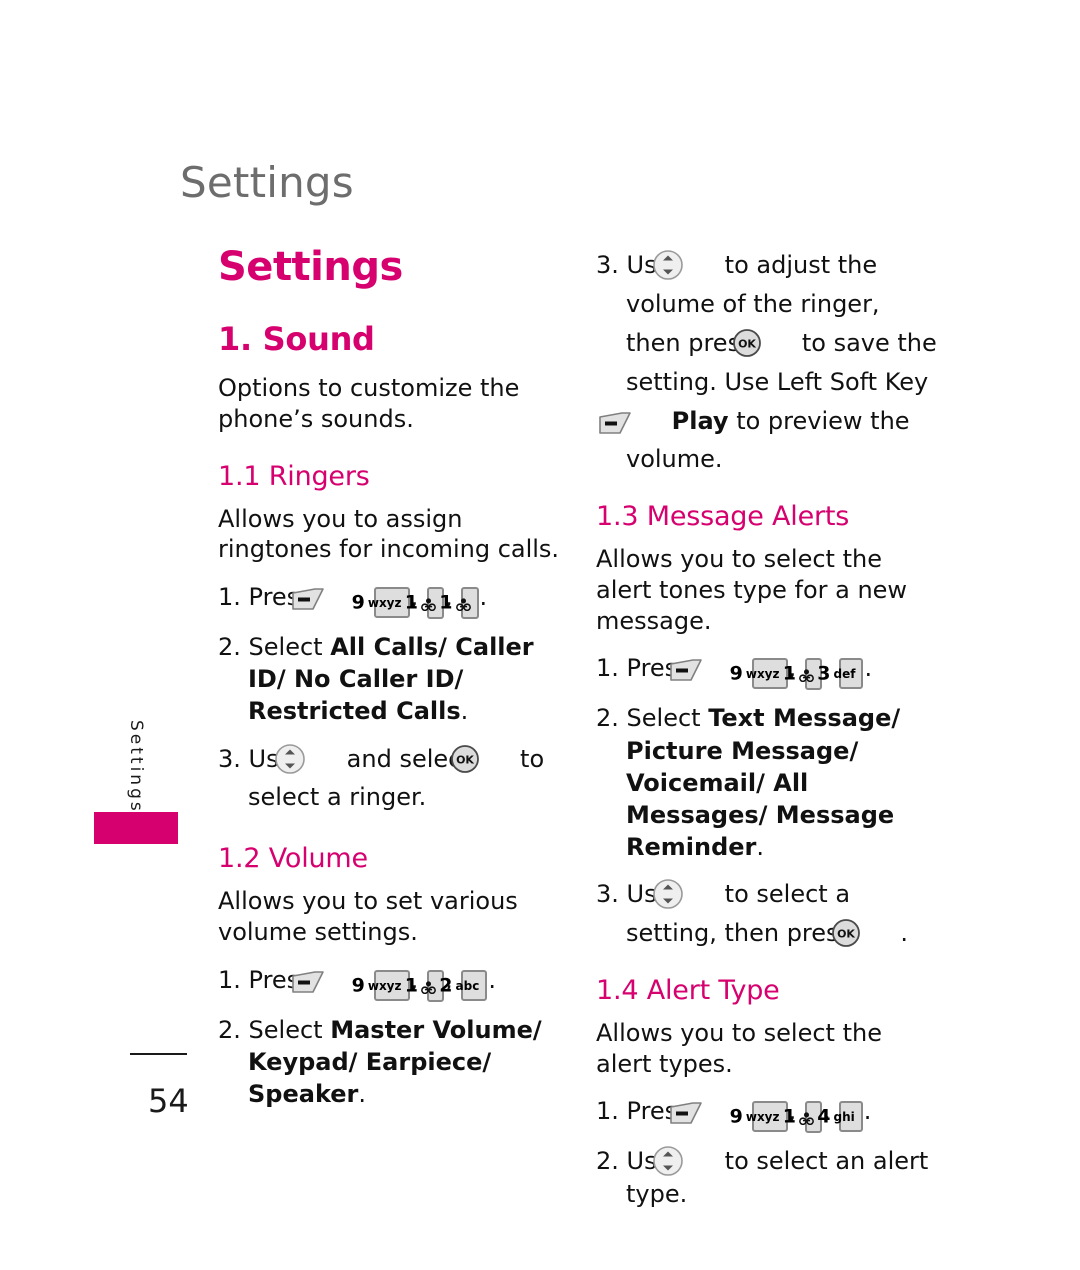 The image size is (1080, 1270). Describe the element at coordinates (362, 1094) in the screenshot. I see `volume-step-2-suffix: .` at that location.